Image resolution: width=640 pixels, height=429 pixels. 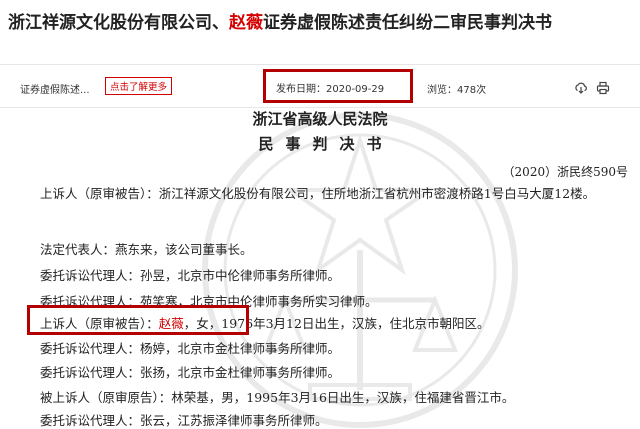 I want to click on document-type: 民事判决书, so click(x=326, y=144).